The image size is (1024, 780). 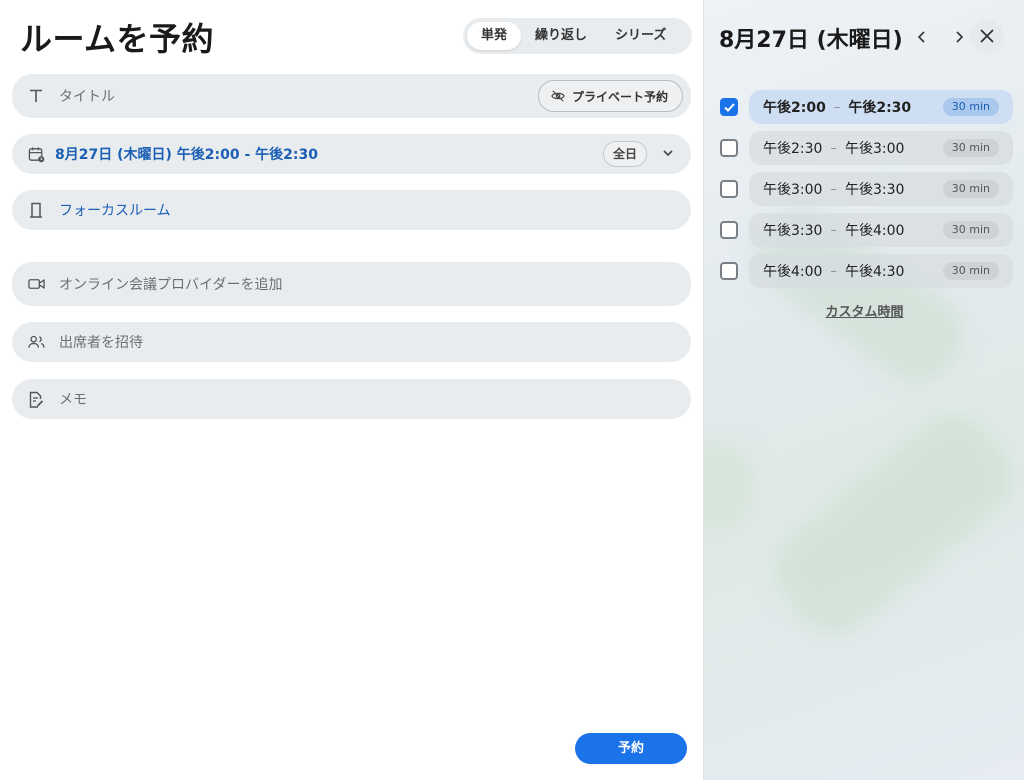 I want to click on slot-end-time: 午後3:30, so click(x=874, y=190).